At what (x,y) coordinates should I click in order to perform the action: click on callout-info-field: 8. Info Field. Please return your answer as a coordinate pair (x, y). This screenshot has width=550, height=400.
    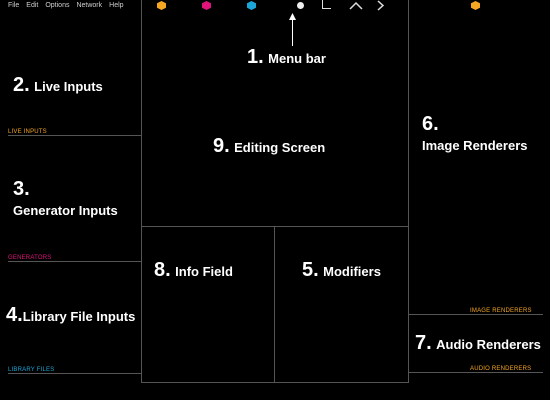
    Looking at the image, I should click on (193, 270).